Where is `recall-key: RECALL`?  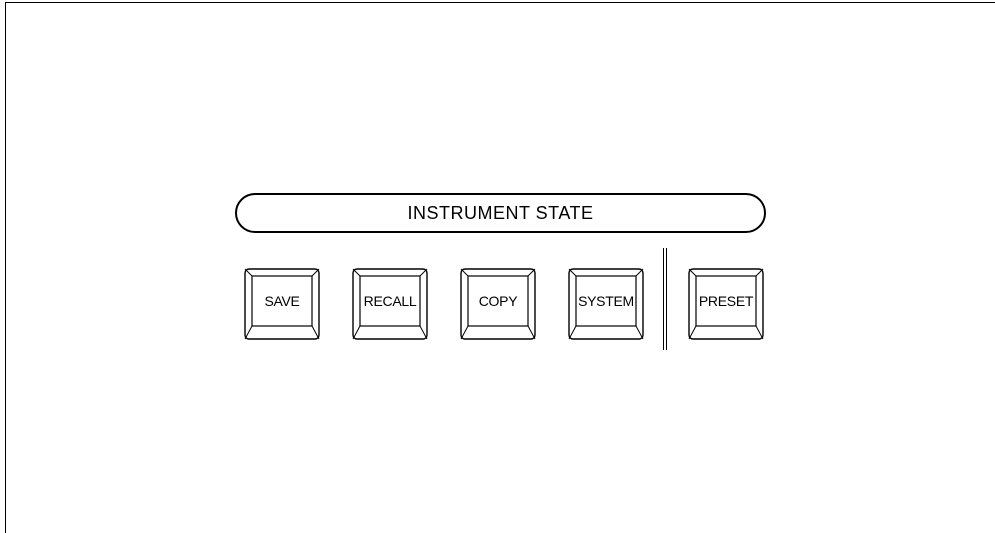 recall-key: RECALL is located at coordinates (390, 304).